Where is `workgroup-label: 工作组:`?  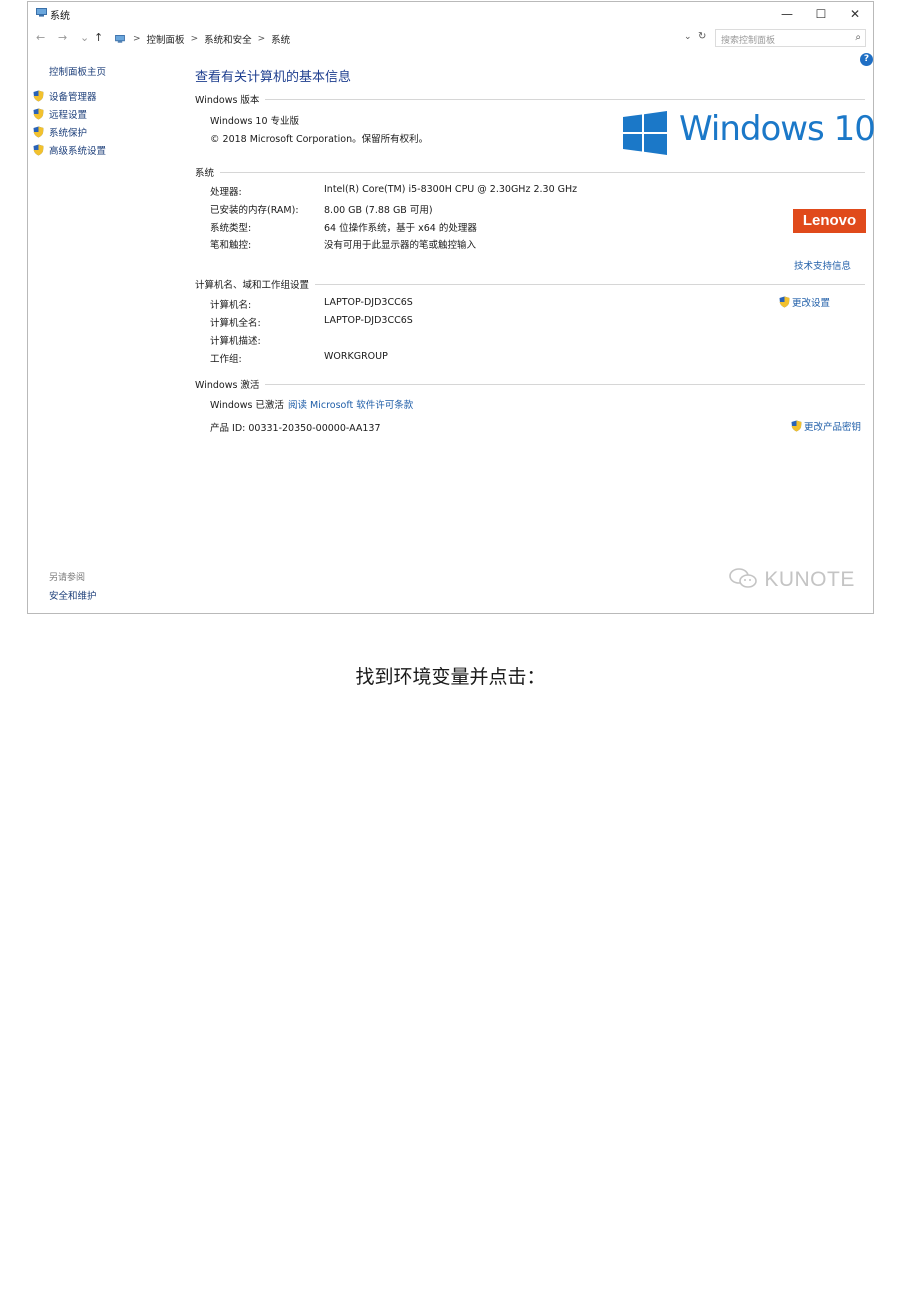
workgroup-label: 工作组: is located at coordinates (226, 359).